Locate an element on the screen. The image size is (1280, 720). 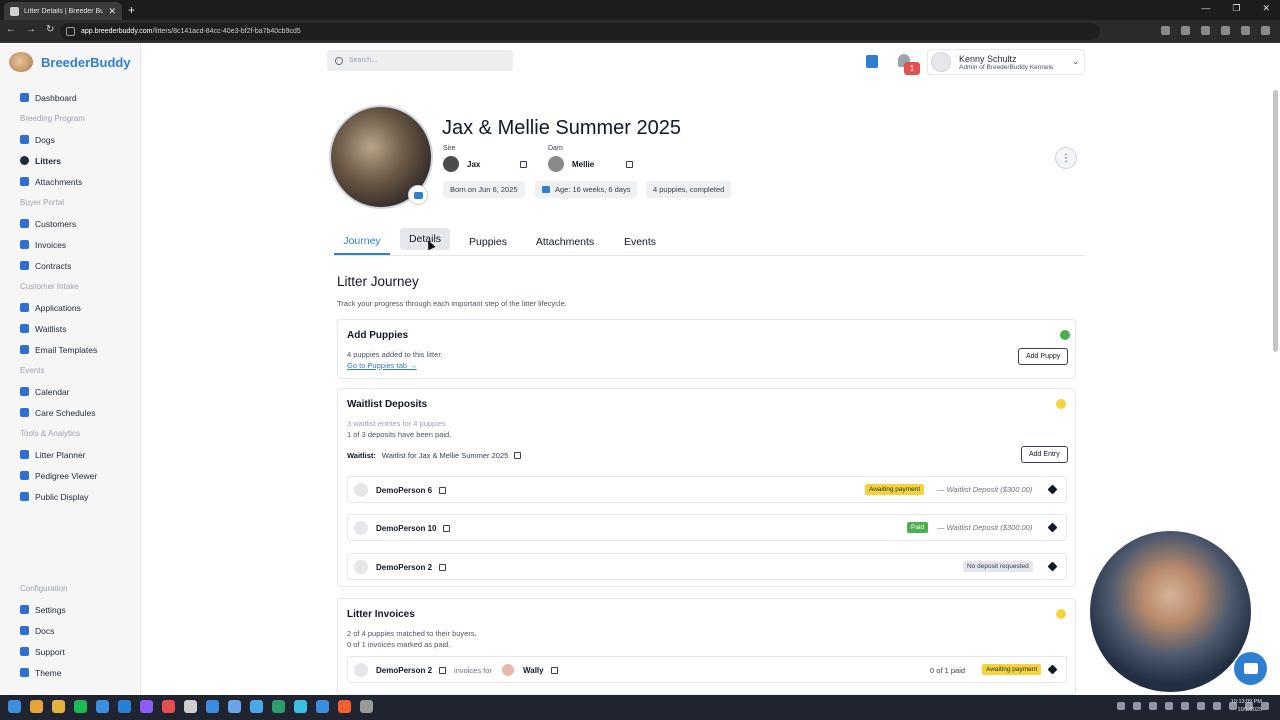
terminal-icon is located at coordinates (366, 706).